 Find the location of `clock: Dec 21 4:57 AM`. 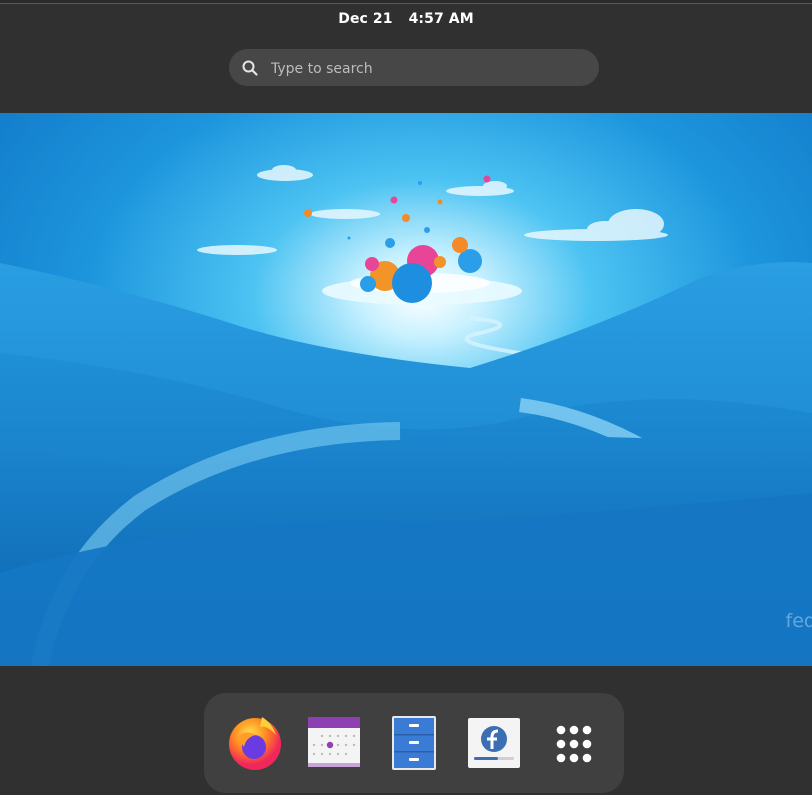

clock: Dec 21 4:57 AM is located at coordinates (406, 19).